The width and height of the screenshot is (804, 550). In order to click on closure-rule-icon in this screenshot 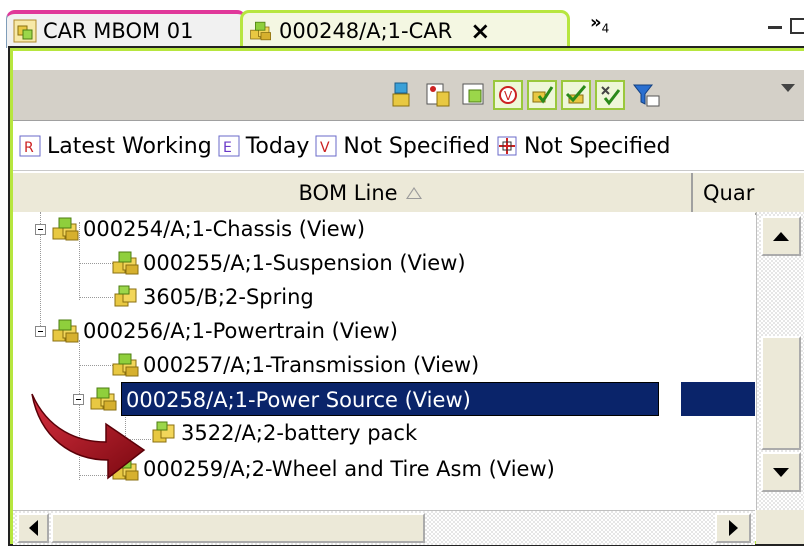, I will do `click(507, 146)`.